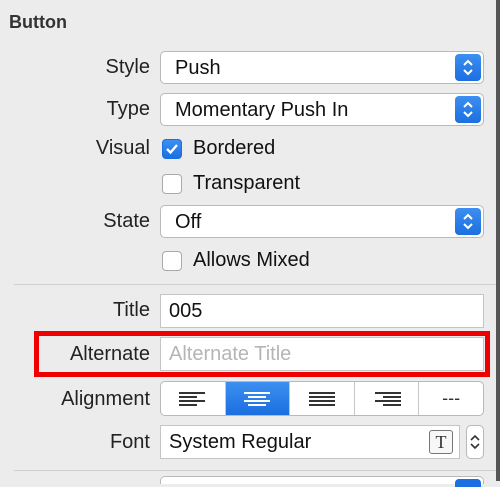 The height and width of the screenshot is (487, 500). What do you see at coordinates (198, 68) in the screenshot?
I see `style-popup-value: Push` at bounding box center [198, 68].